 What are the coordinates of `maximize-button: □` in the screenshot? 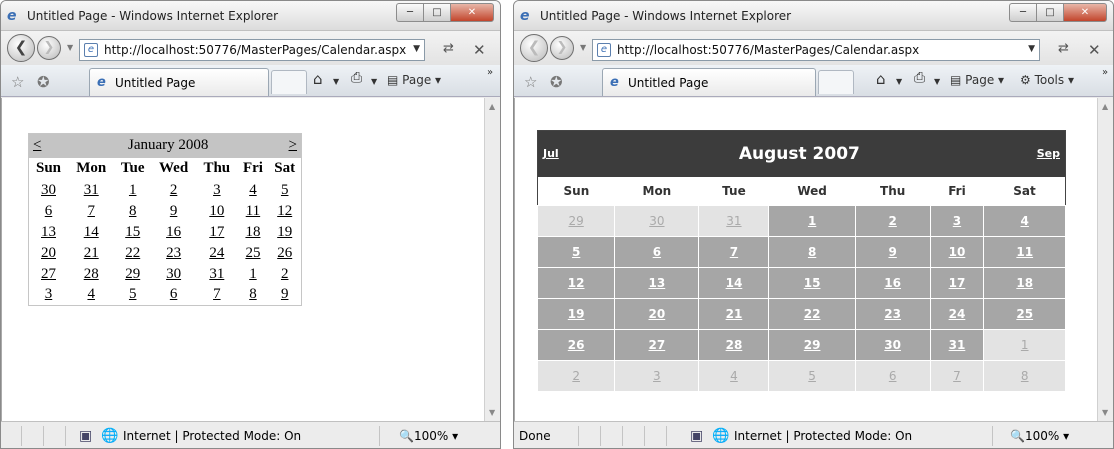 It's located at (436, 12).